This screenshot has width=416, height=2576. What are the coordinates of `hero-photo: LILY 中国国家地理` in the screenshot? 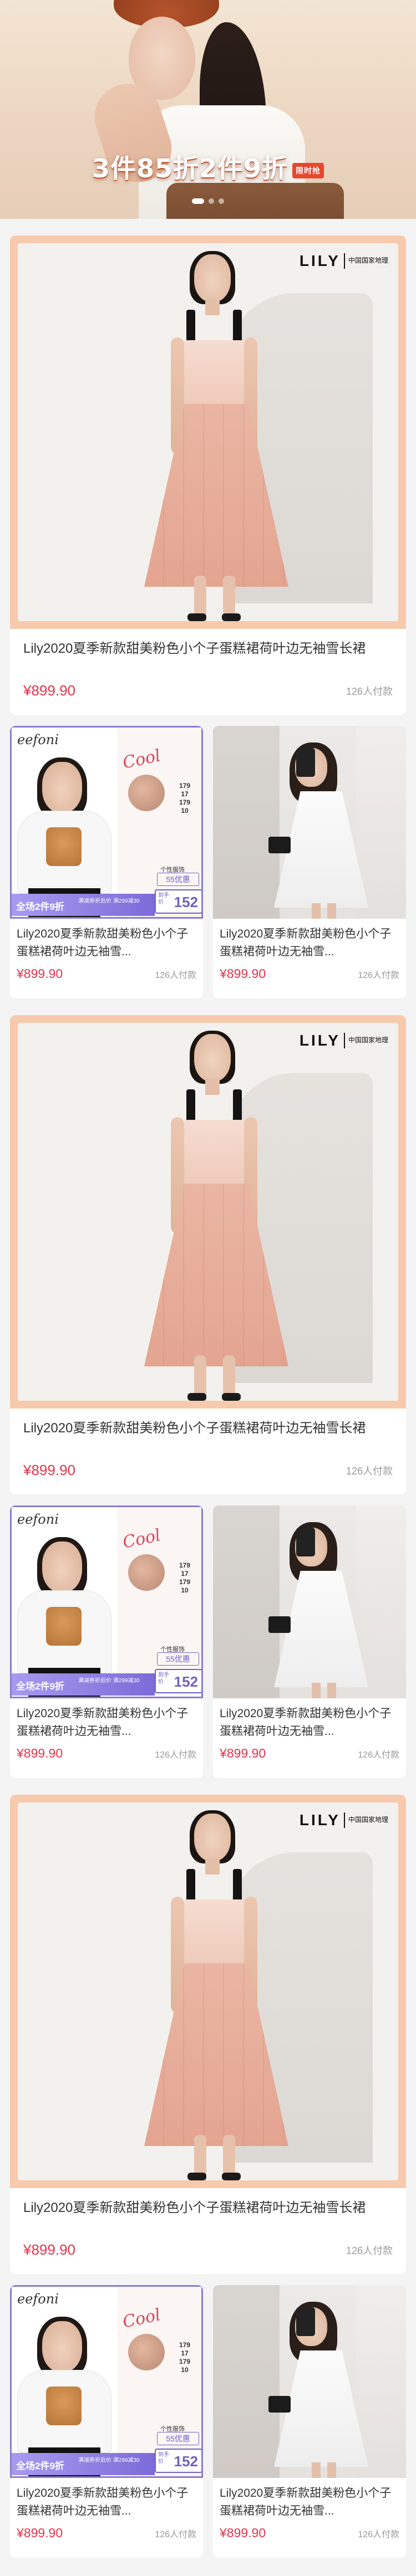 It's located at (208, 432).